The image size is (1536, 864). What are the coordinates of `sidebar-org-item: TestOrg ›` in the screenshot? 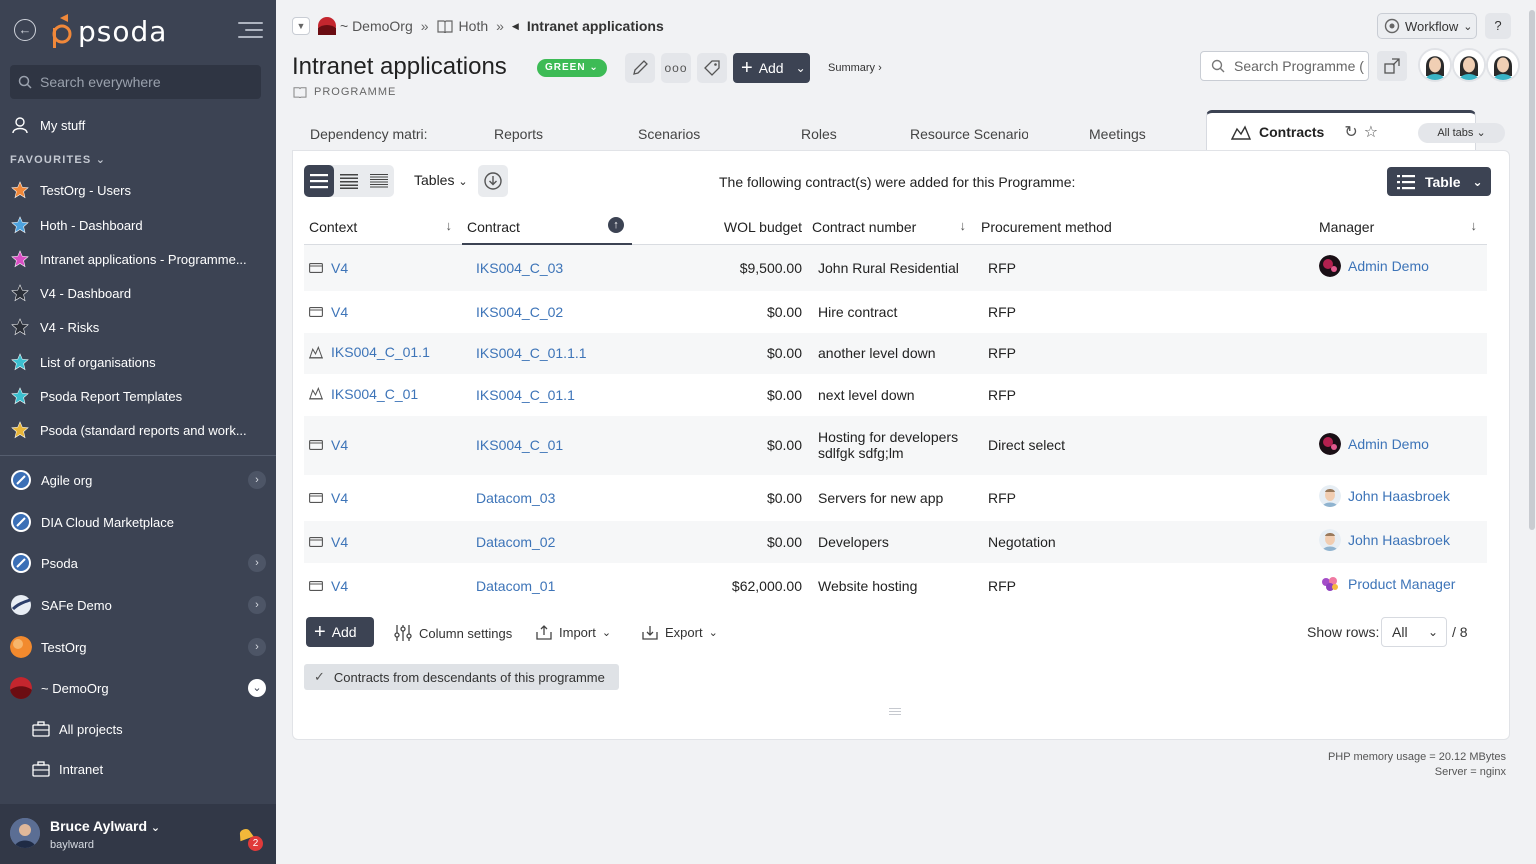 It's located at (139, 647).